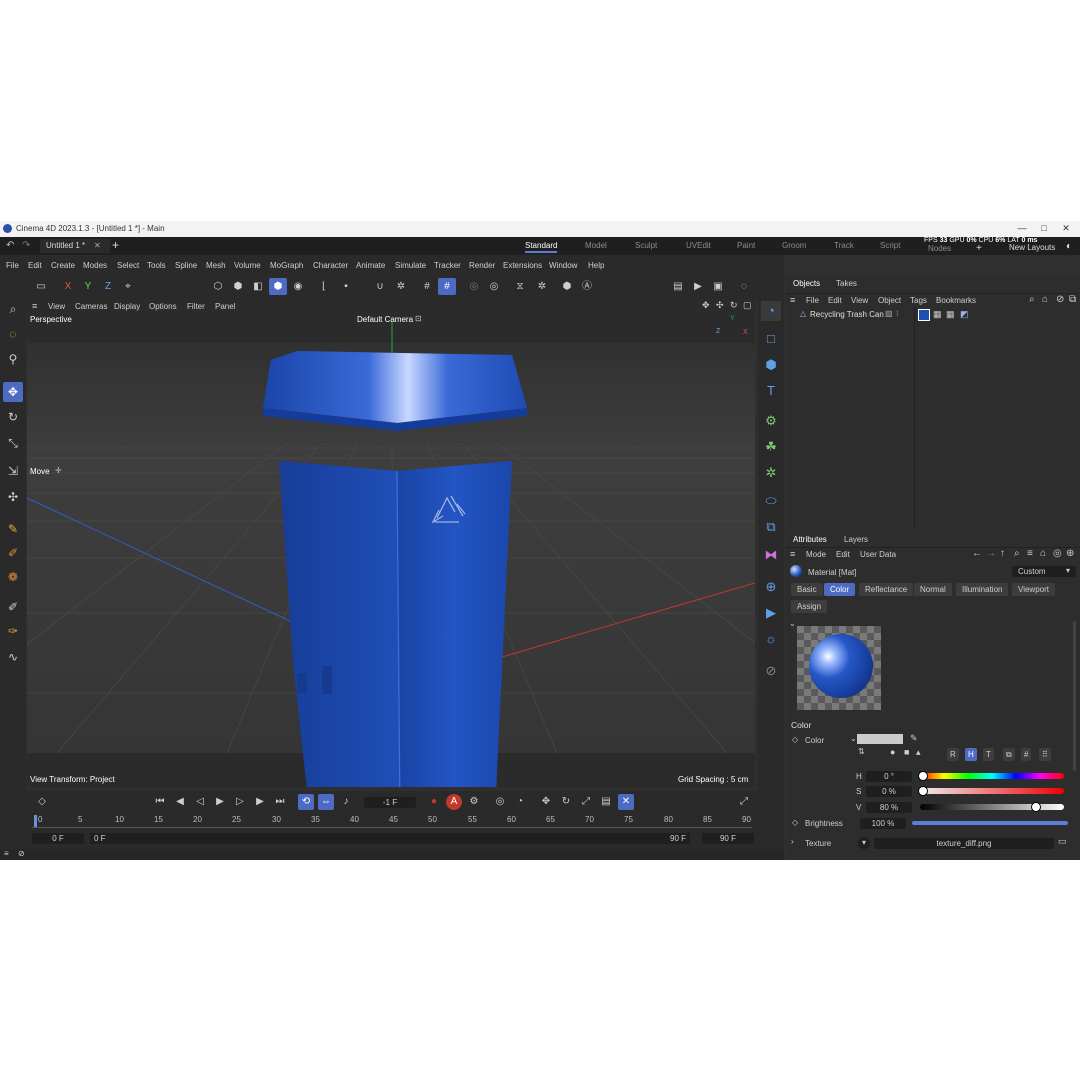 Image resolution: width=1080 pixels, height=1080 pixels. What do you see at coordinates (260, 802) in the screenshot?
I see `next-key-icon: ▶` at bounding box center [260, 802].